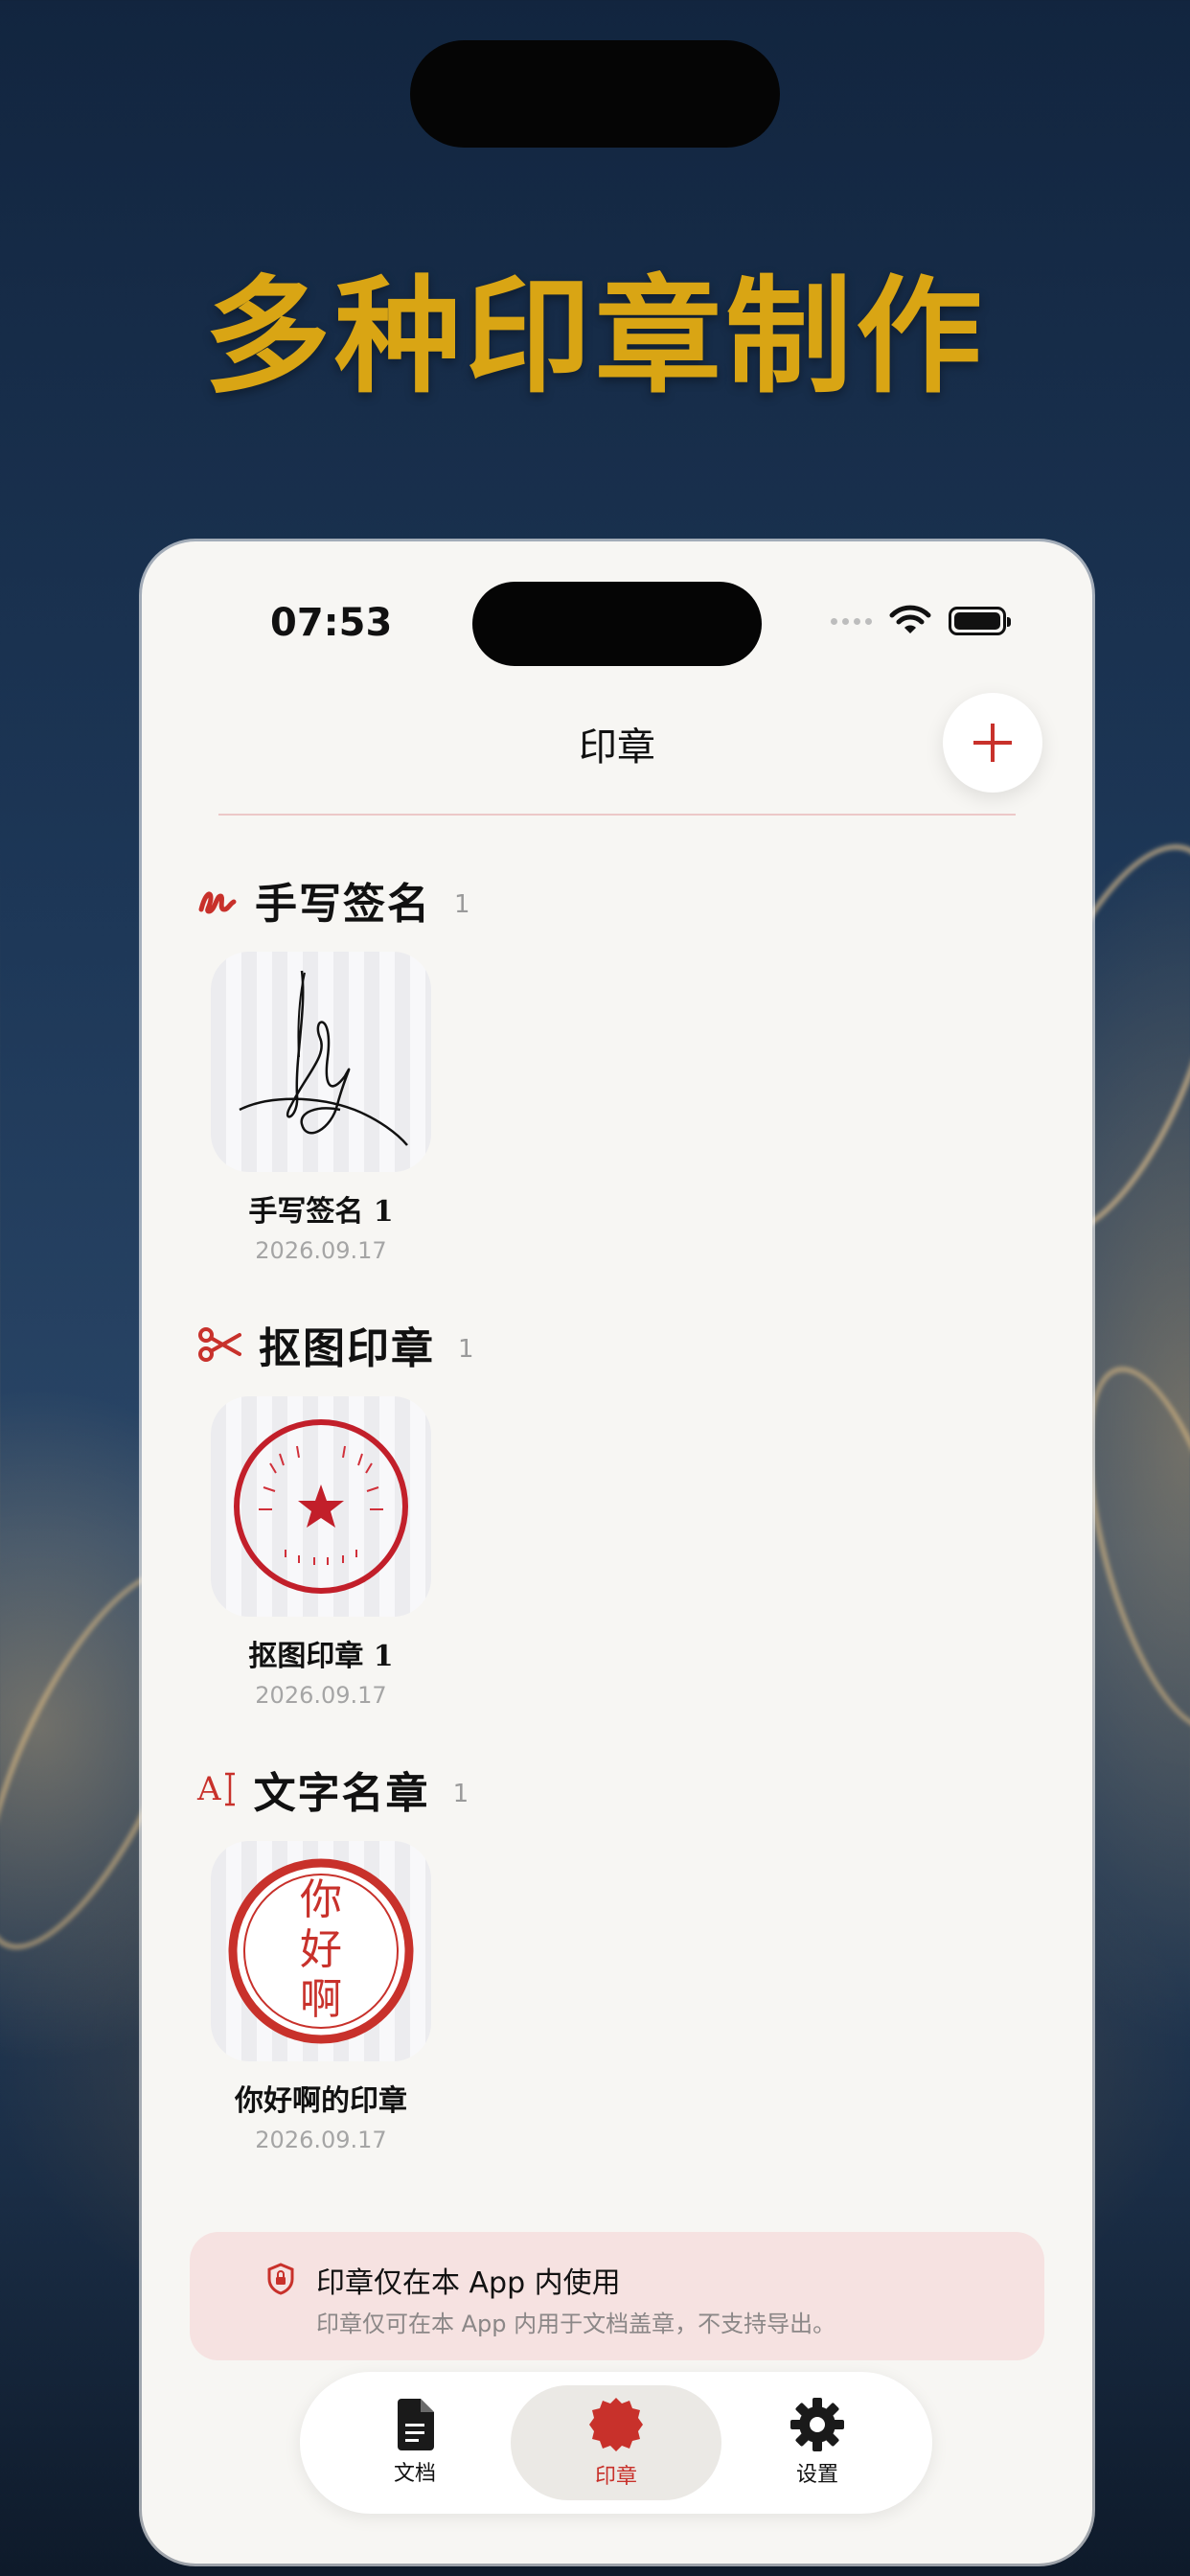  I want to click on section-title: 文字名章, so click(342, 1793).